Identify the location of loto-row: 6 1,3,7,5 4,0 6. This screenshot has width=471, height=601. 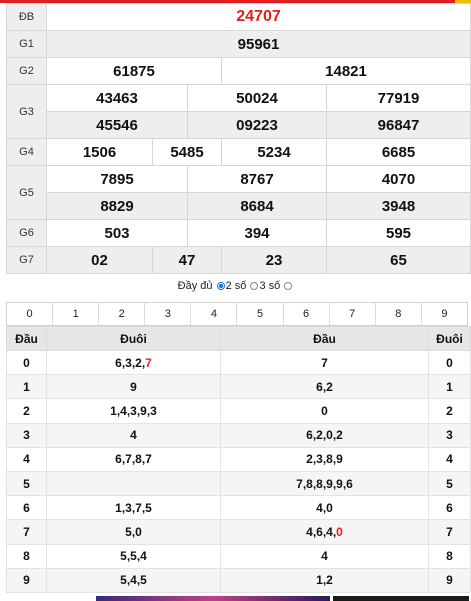
(238, 508).